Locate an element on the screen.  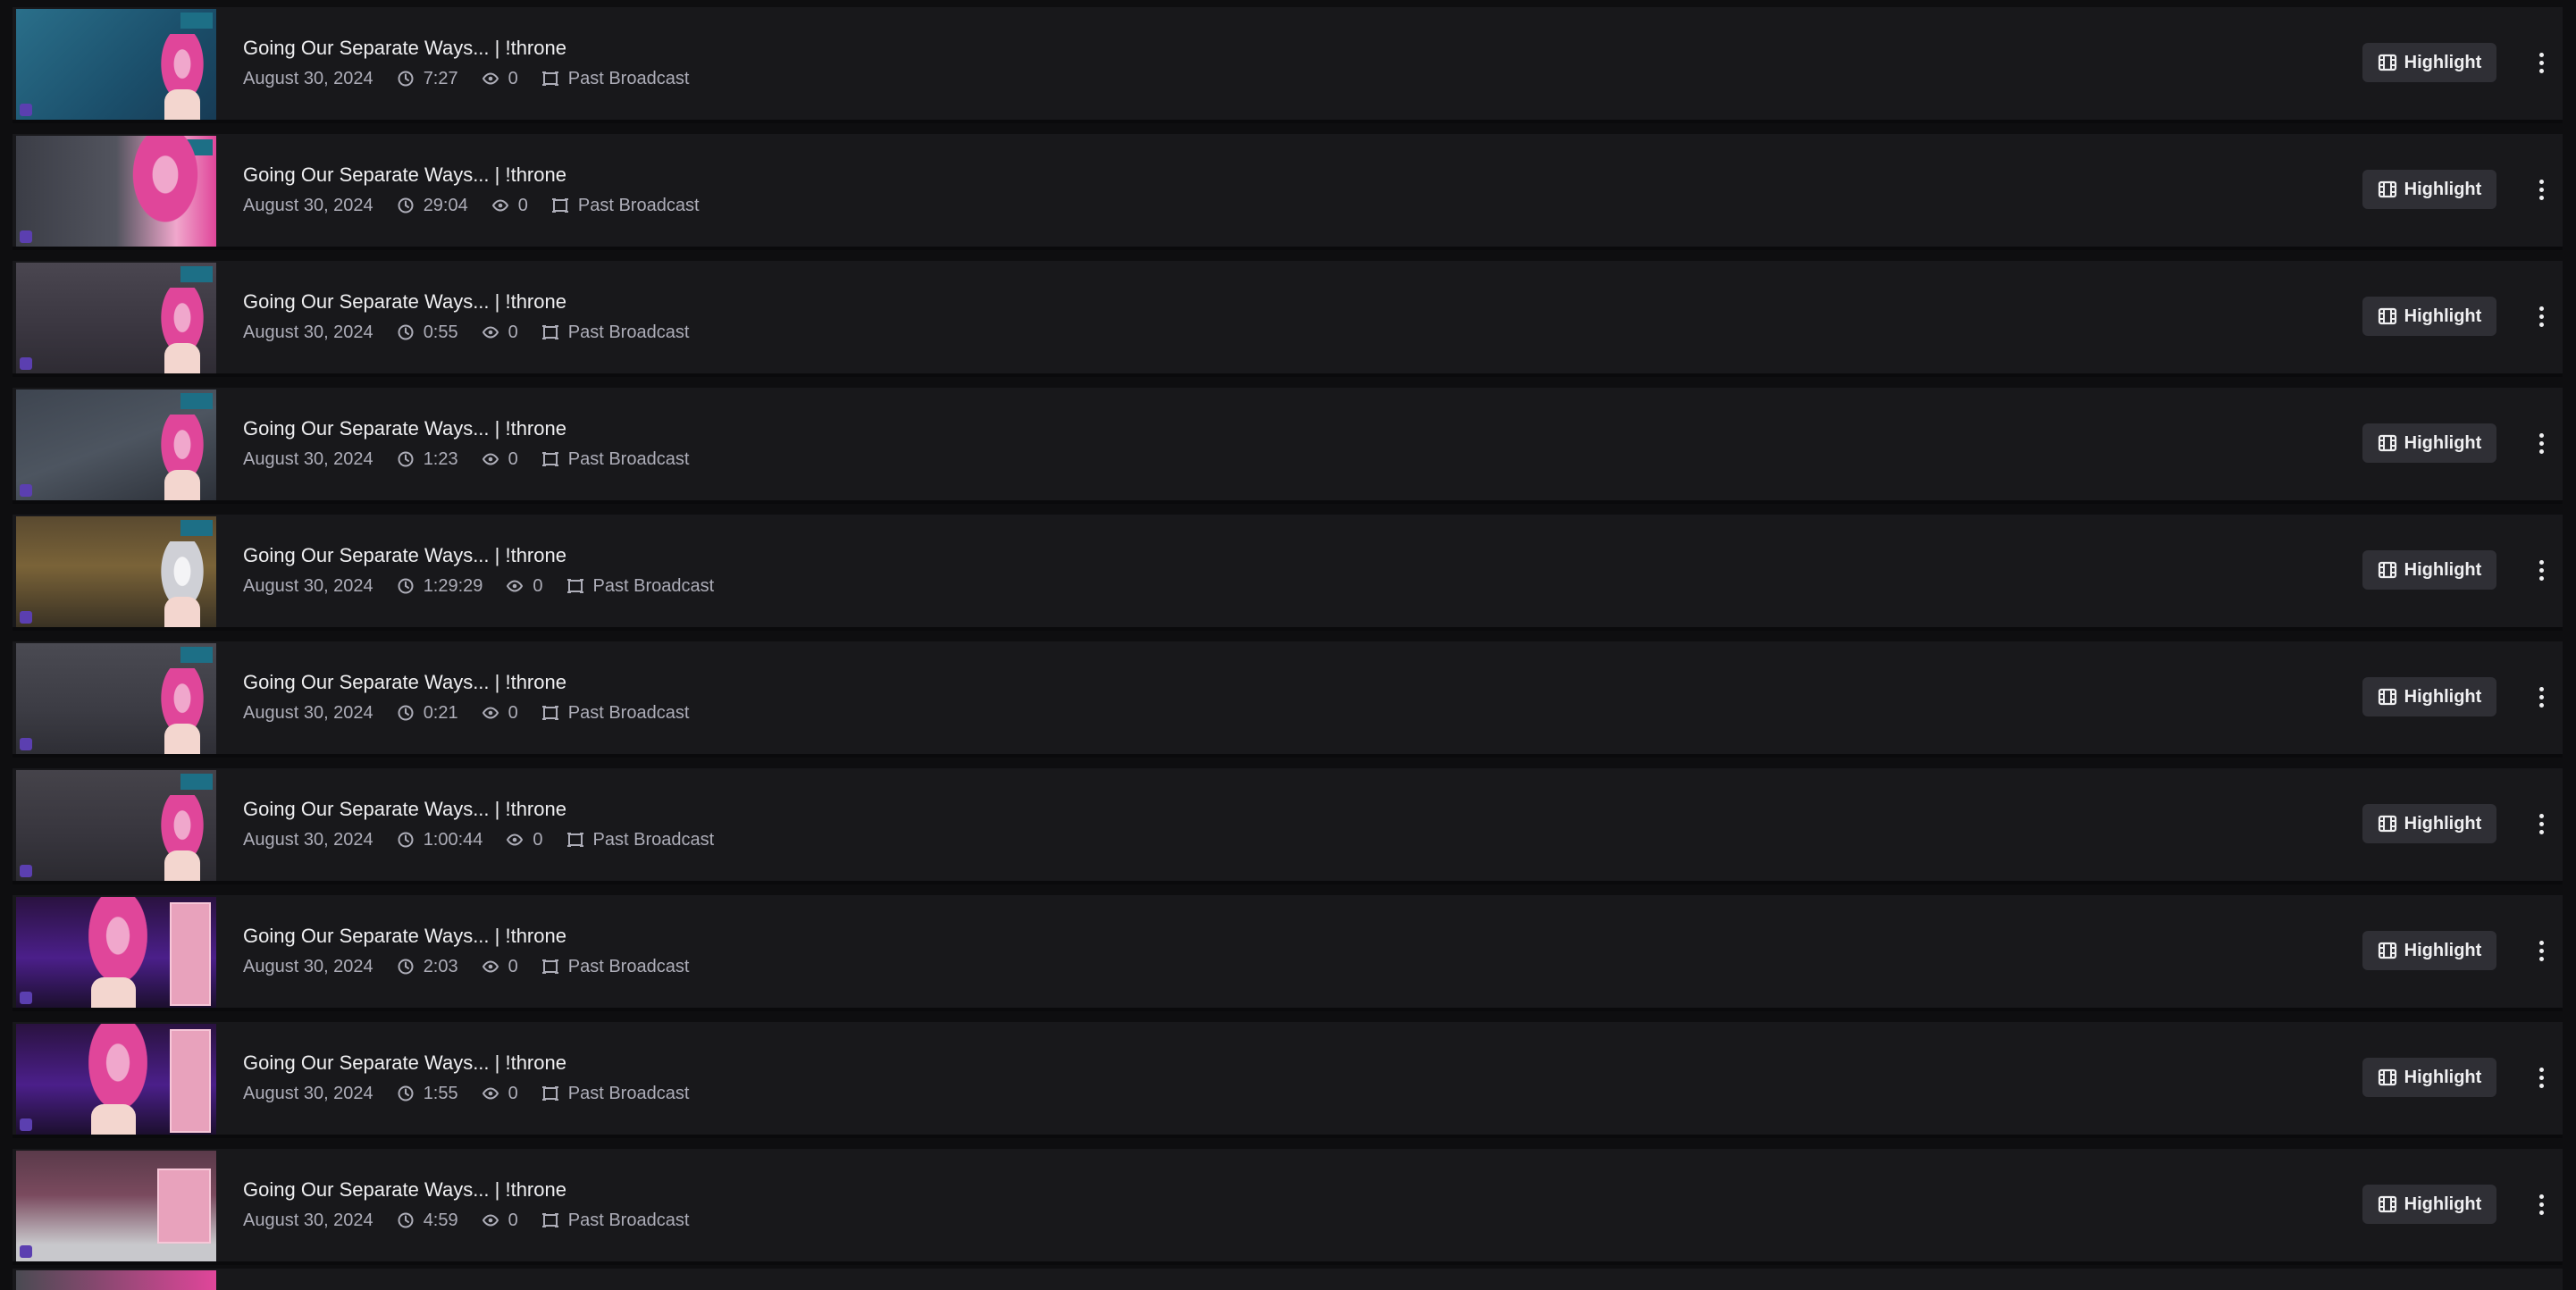
video-meta: August 30, 2024 1:29:29 0 Past Broadcast is located at coordinates (479, 586).